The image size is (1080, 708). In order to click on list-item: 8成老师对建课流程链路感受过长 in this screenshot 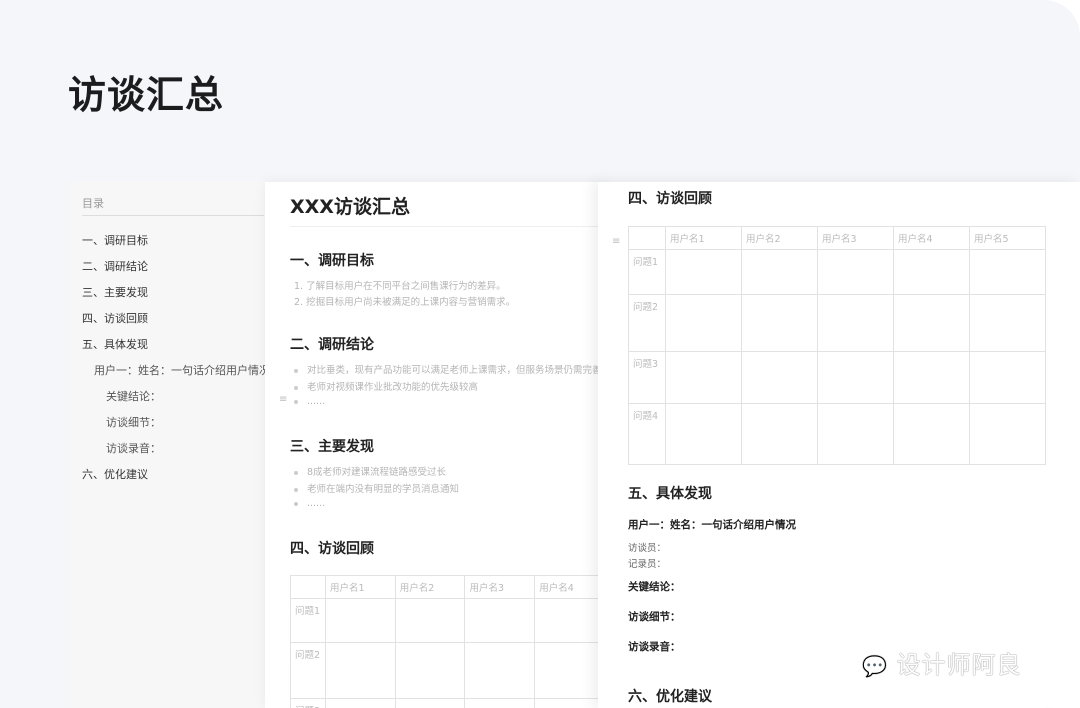, I will do `click(377, 472)`.